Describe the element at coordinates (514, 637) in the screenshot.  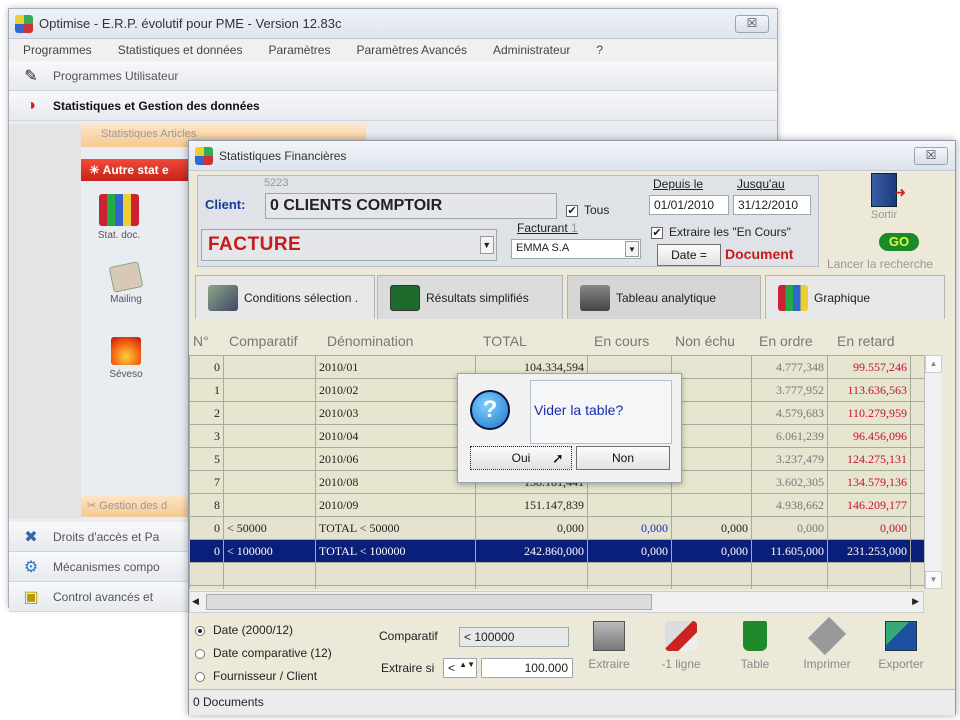
I see `comparatif-field: < 100000` at that location.